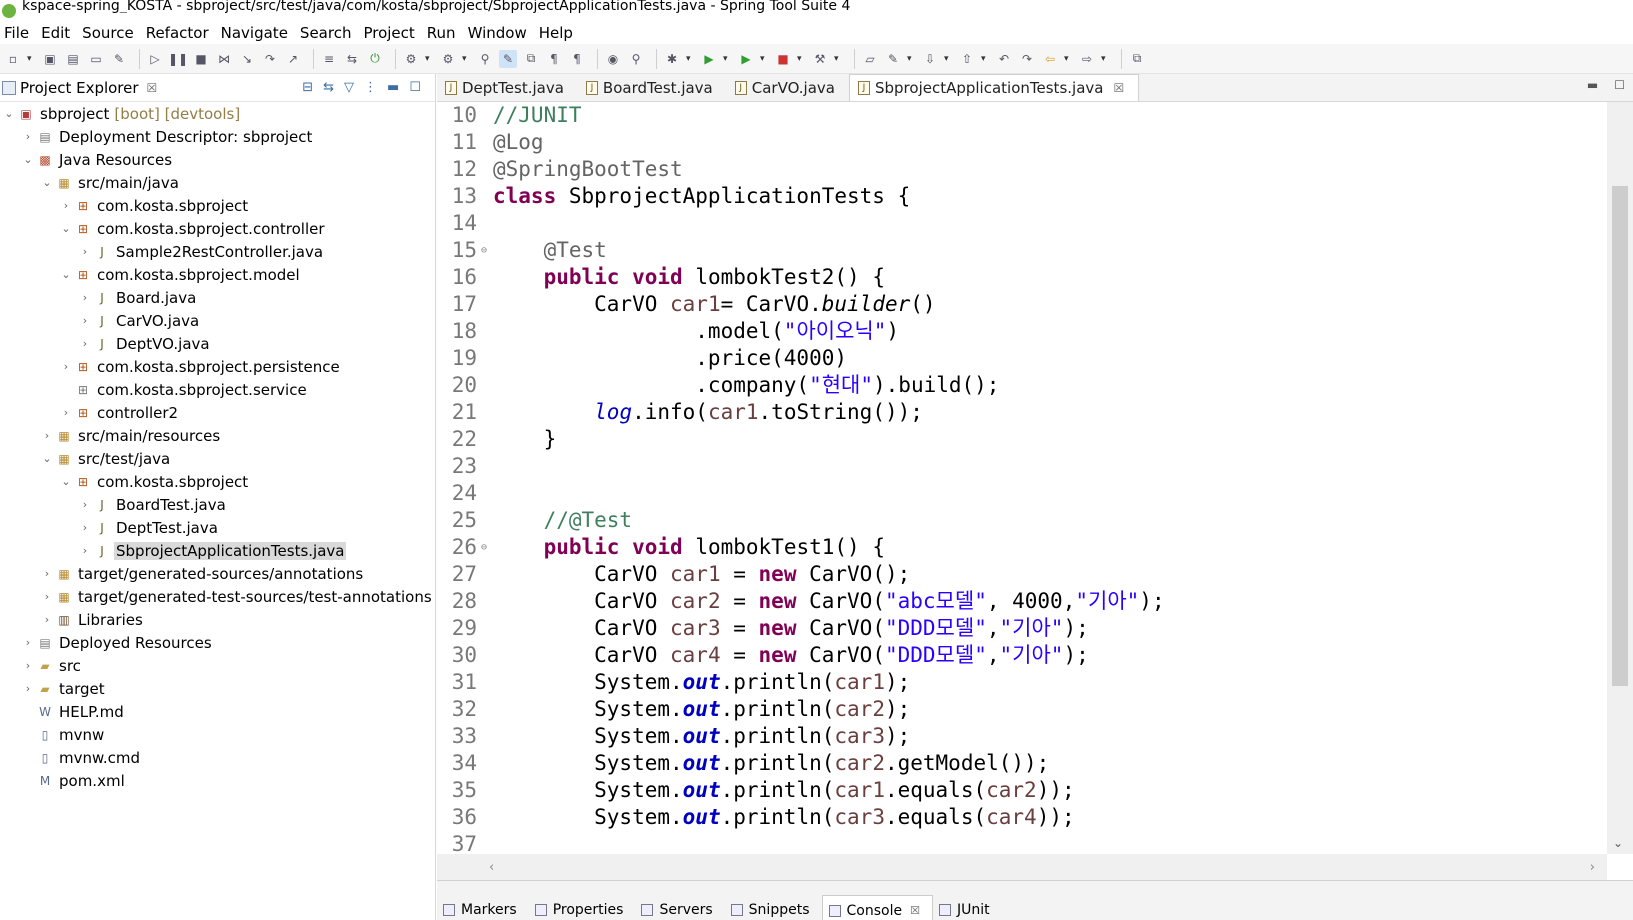 The height and width of the screenshot is (920, 1633). Describe the element at coordinates (217, 688) in the screenshot. I see `tree-item: › ▰ target` at that location.